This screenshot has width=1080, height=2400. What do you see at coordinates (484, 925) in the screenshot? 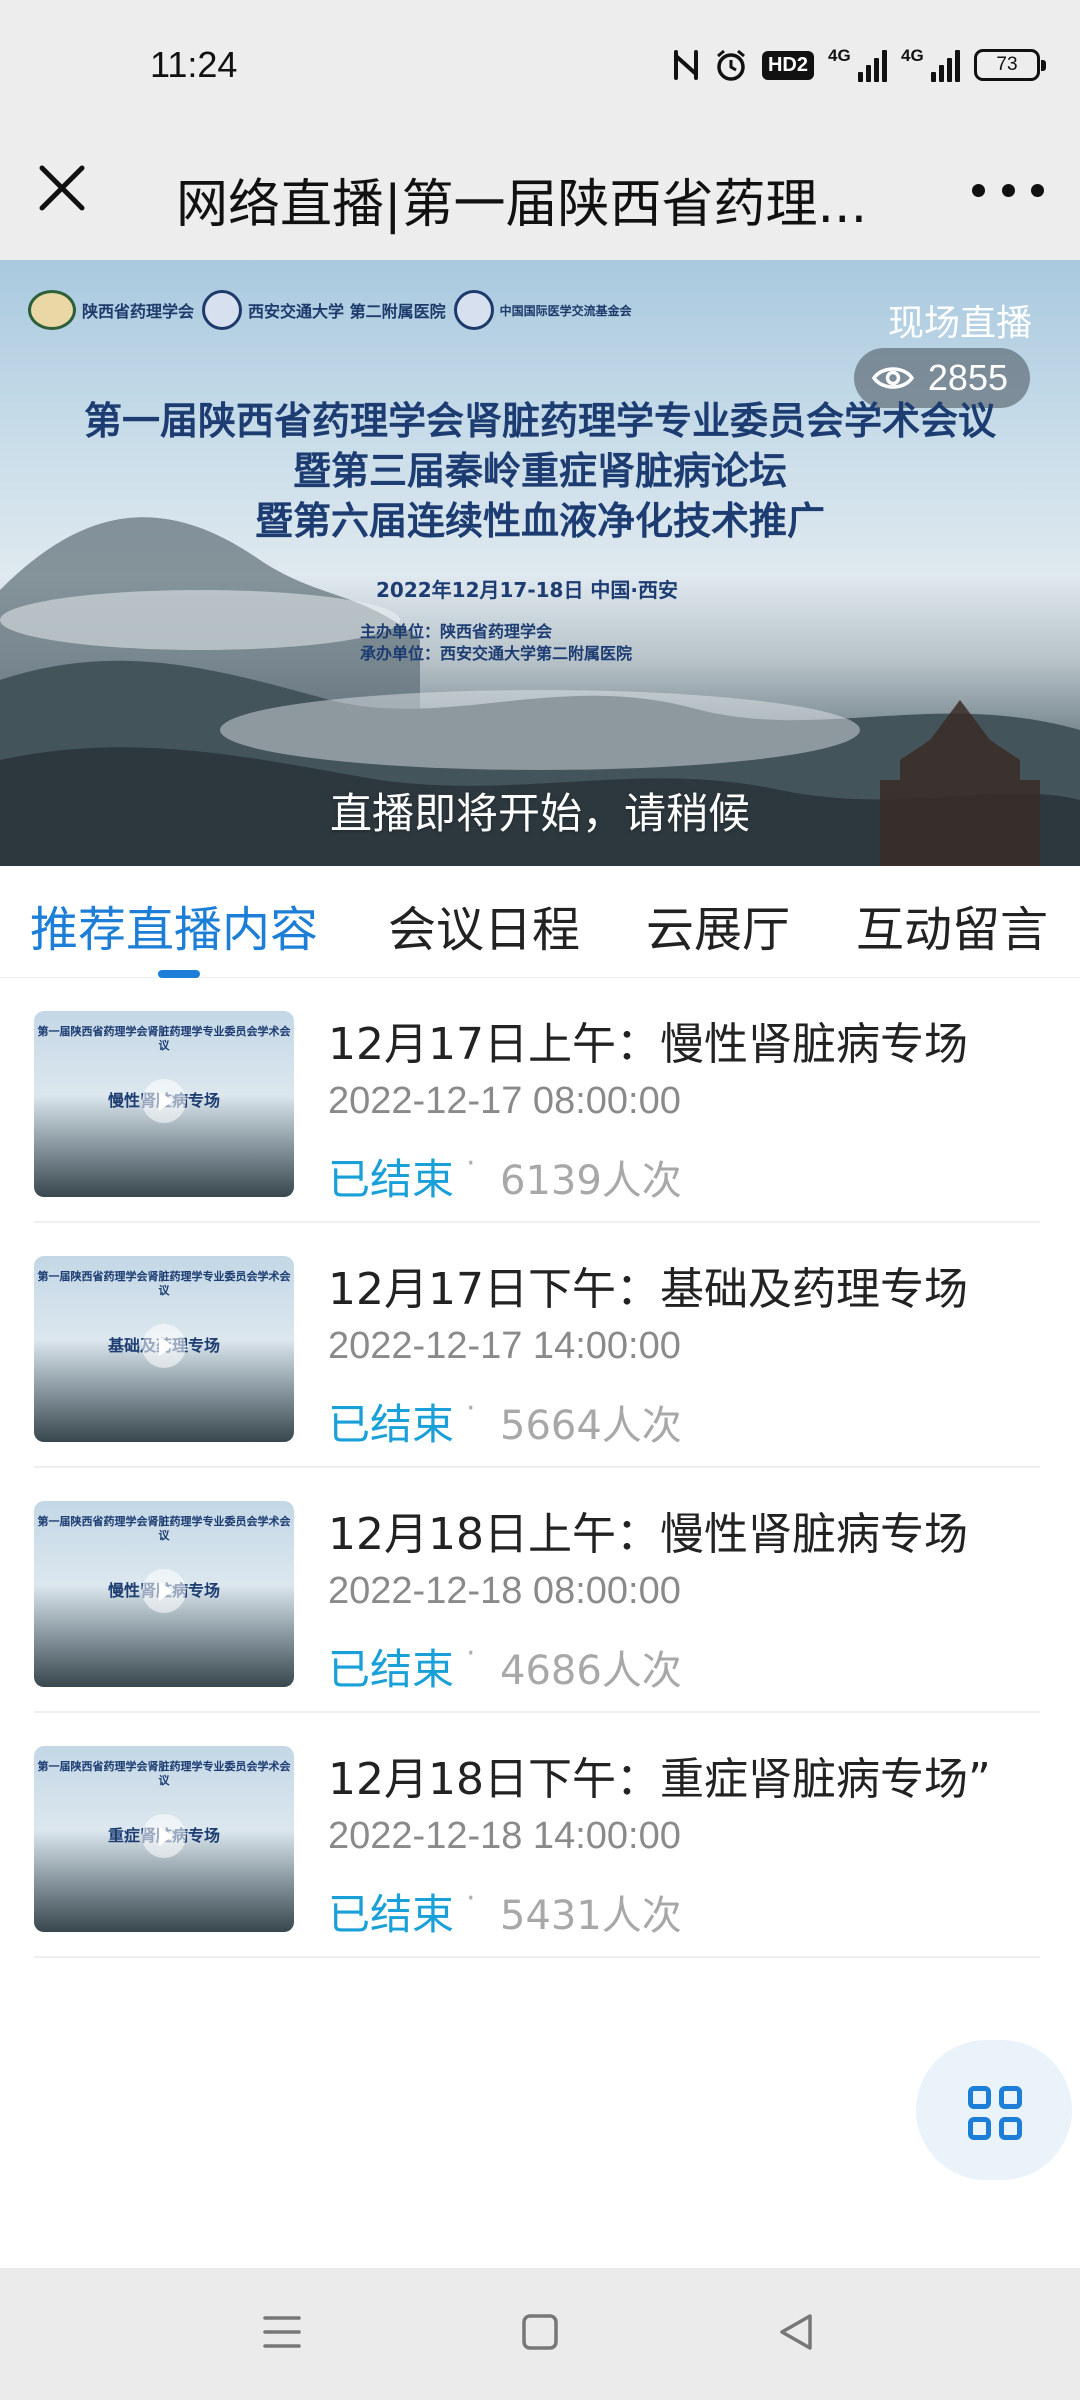
I see `tab-schedule: 会议日程` at bounding box center [484, 925].